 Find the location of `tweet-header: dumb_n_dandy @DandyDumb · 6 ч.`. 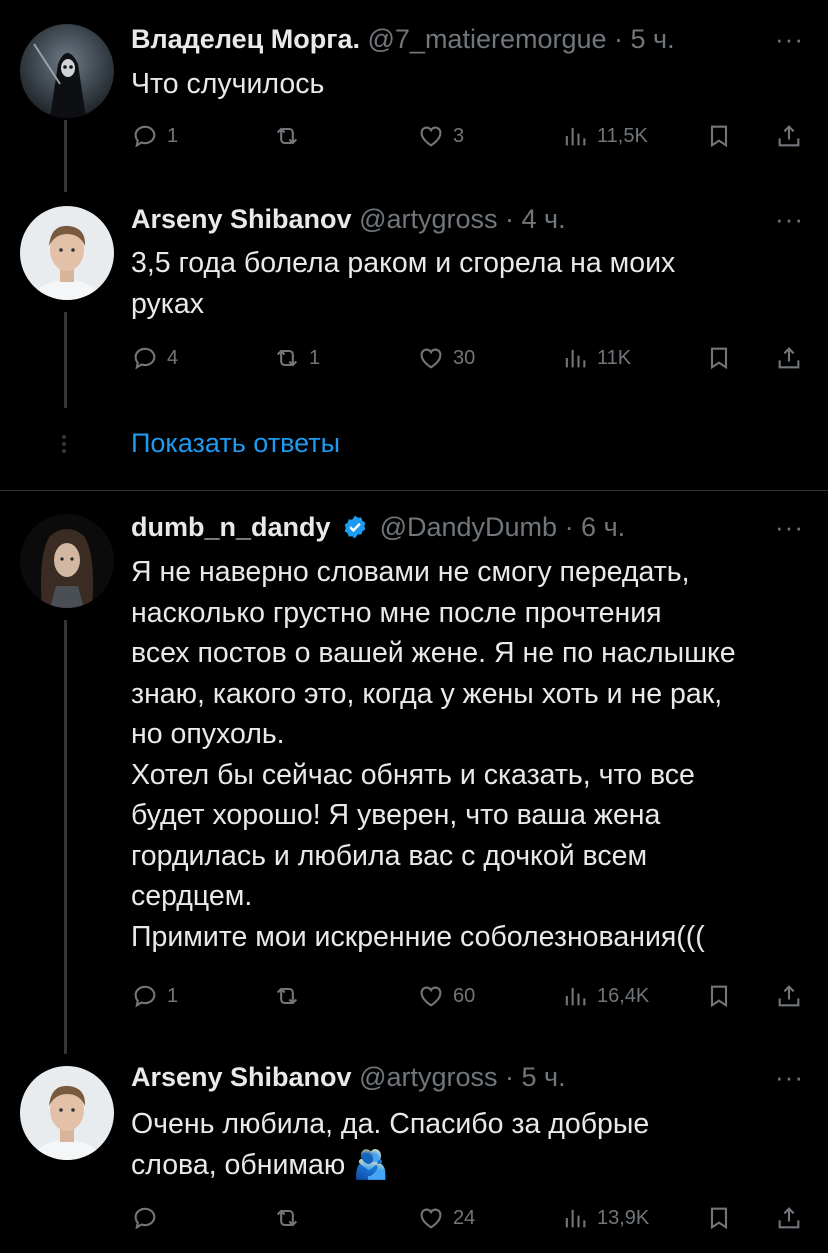

tweet-header: dumb_n_dandy @DandyDumb · 6 ч. is located at coordinates (439, 527).